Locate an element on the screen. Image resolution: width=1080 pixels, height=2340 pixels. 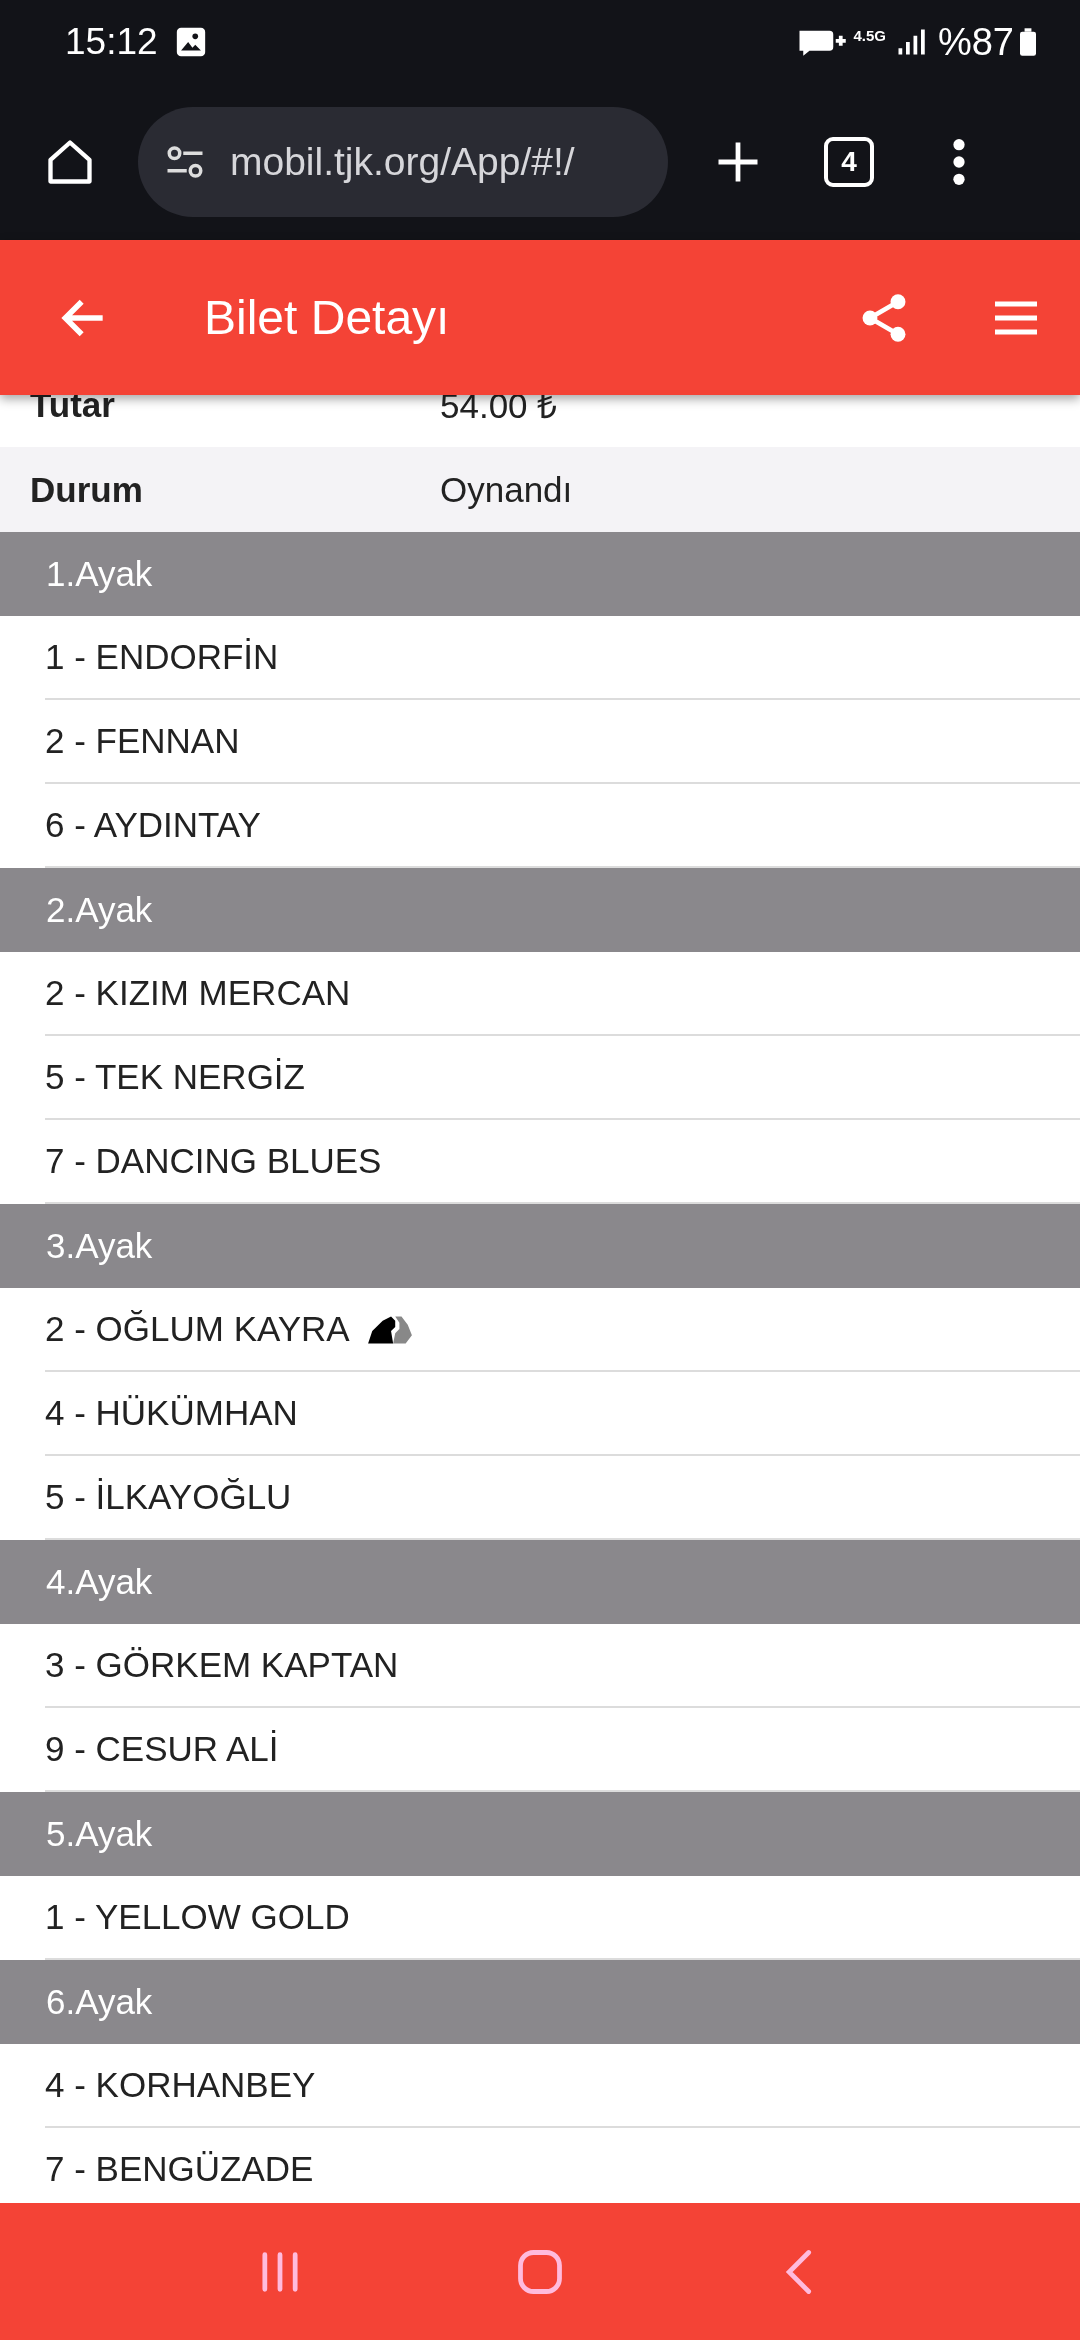
horse-name: 1 - YELLOW GOLD is located at coordinates (197, 1917).